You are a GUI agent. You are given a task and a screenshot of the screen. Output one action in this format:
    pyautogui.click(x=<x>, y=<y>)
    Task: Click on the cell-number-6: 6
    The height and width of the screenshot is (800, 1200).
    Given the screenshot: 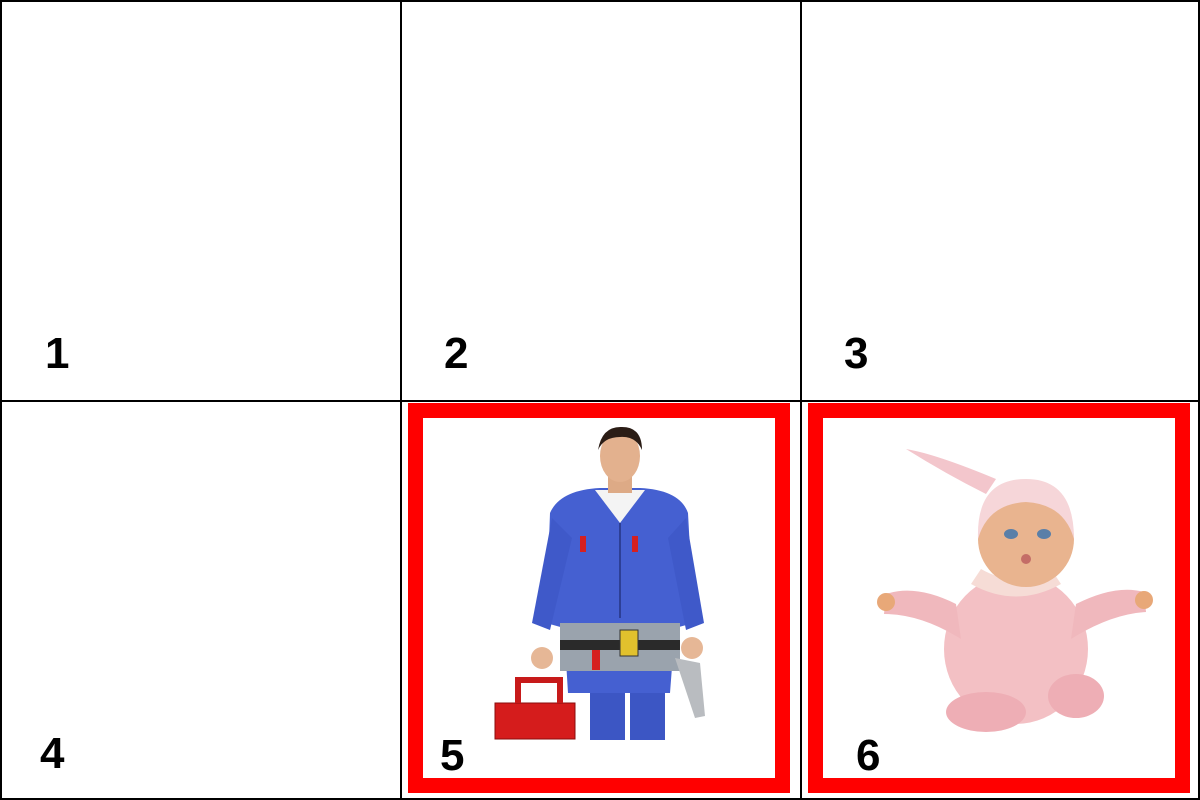 What is the action you would take?
    pyautogui.click(x=868, y=755)
    